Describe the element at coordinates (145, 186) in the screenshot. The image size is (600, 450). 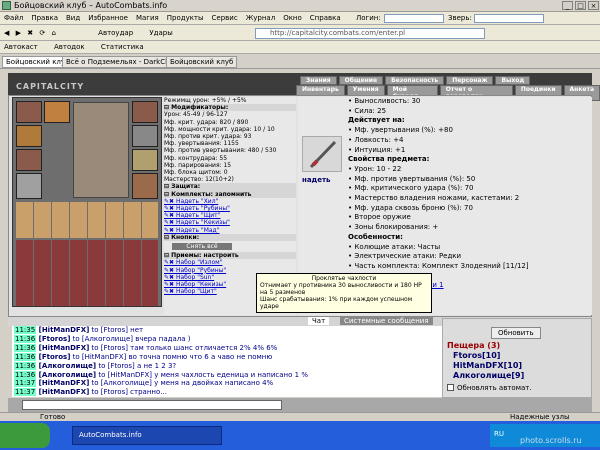
I see `slot-boots` at that location.